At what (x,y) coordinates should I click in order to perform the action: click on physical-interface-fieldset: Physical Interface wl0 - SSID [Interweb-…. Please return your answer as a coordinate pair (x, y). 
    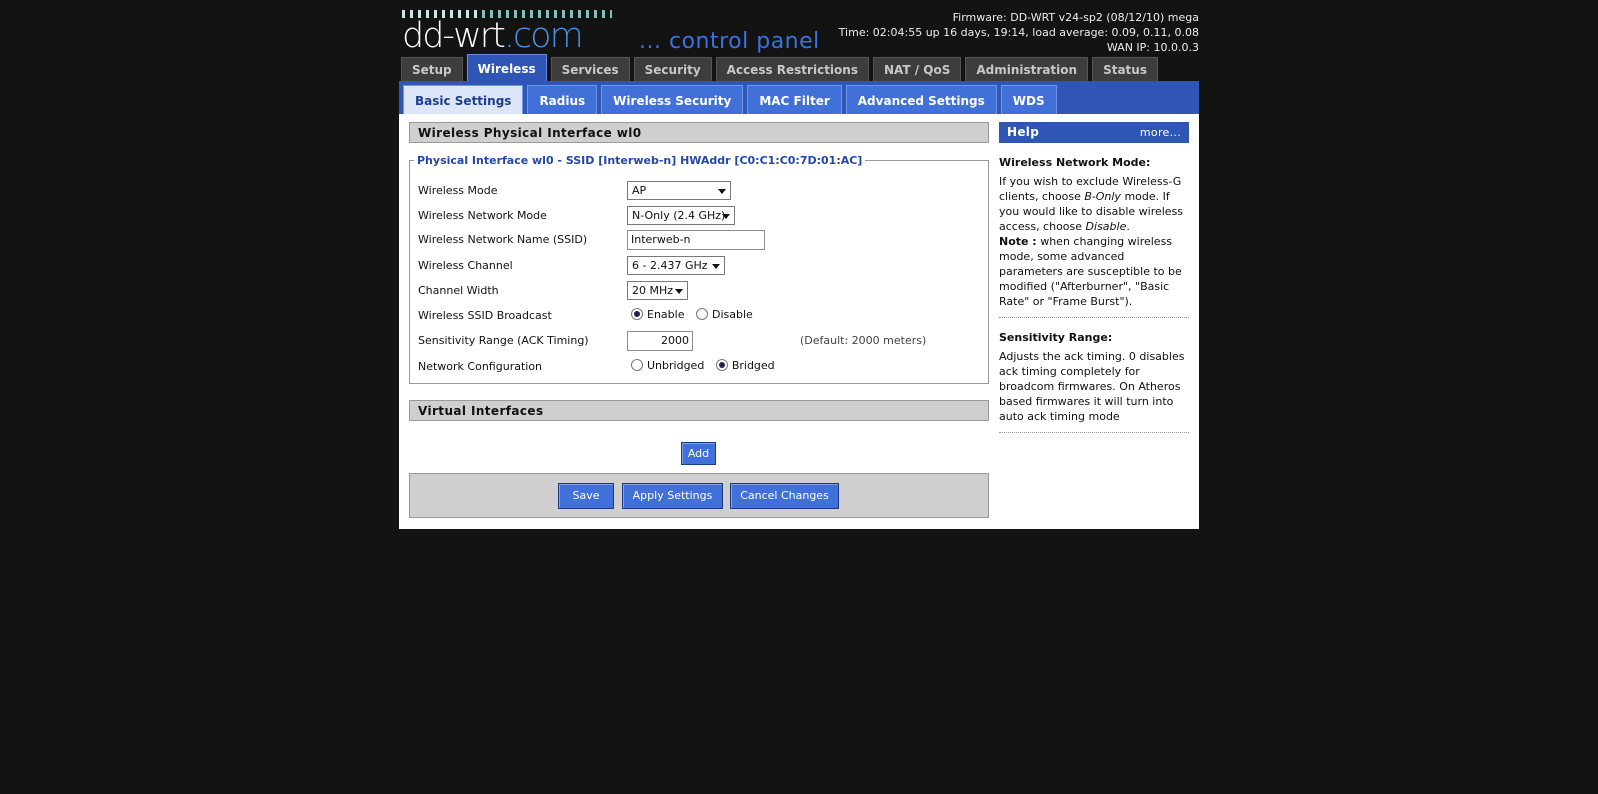
    Looking at the image, I should click on (699, 269).